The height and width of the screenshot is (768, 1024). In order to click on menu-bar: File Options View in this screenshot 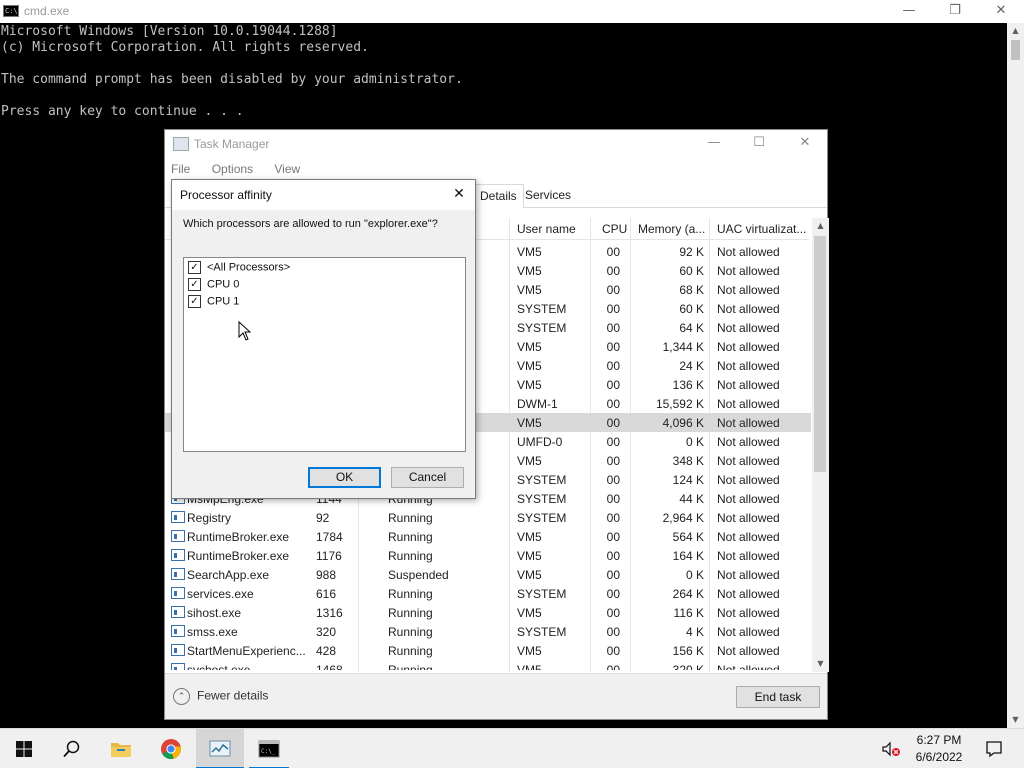, I will do `click(244, 169)`.